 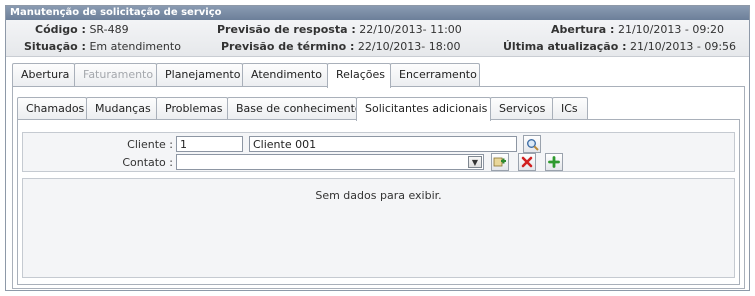 I want to click on ultima-atualizacao-field: Última atualização : 21/10/2013 - 09:56, so click(x=619, y=46).